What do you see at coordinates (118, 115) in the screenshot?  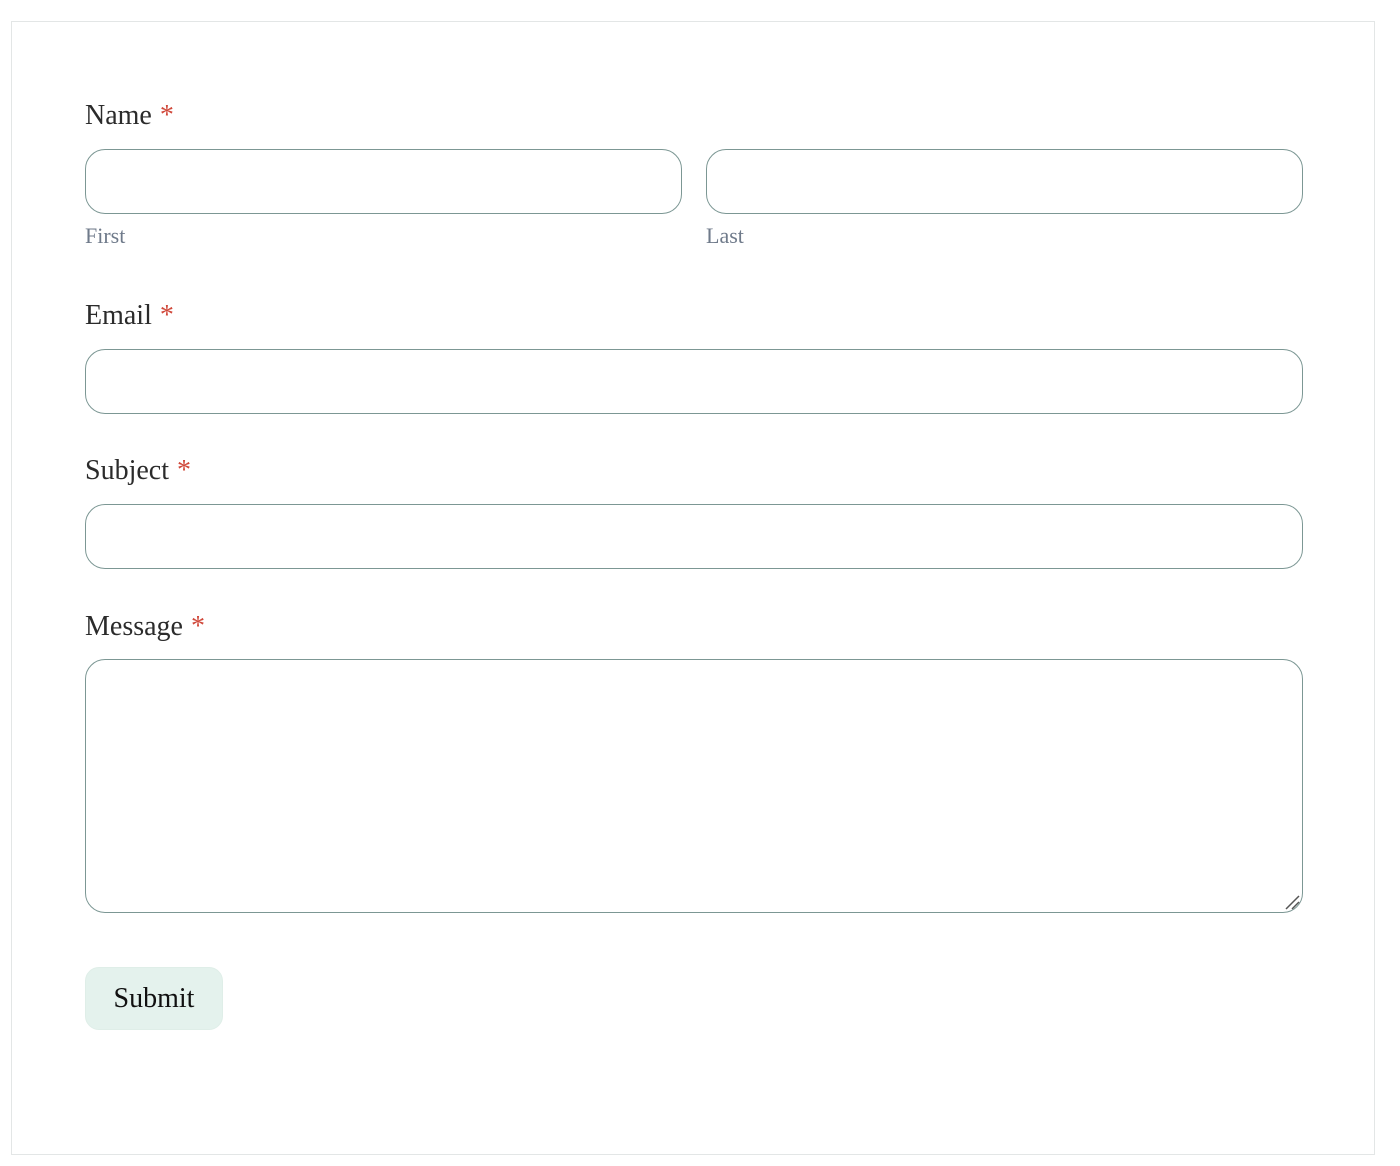 I see `name-label-text: Name` at bounding box center [118, 115].